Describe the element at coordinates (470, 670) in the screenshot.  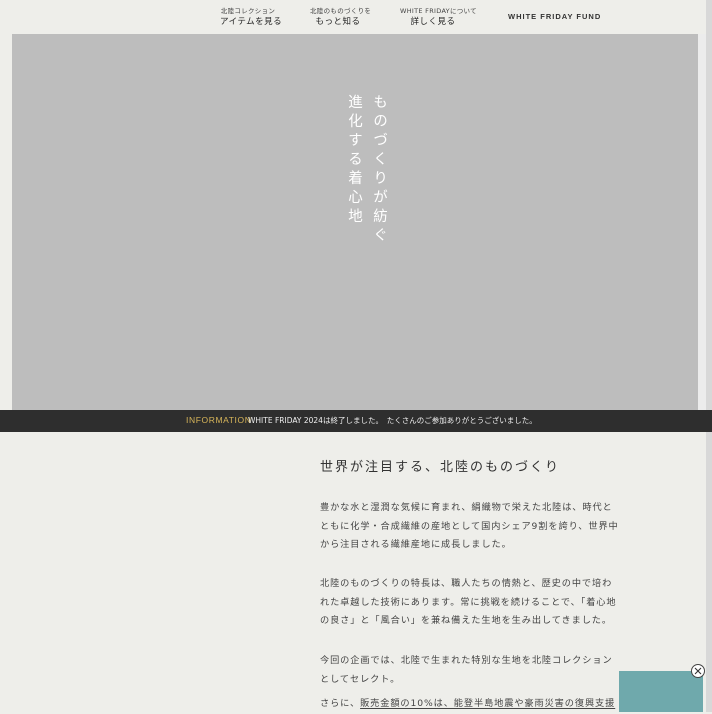
I see `paragraph-selection: 今回の企画では、北陸で生まれた特別な生地を北陸コレクション としてセレクト。` at that location.